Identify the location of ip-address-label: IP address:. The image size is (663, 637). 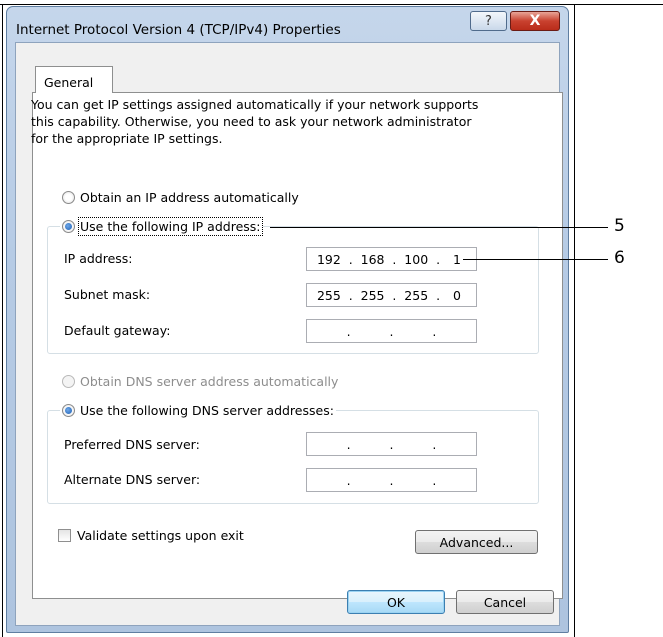
(98, 258).